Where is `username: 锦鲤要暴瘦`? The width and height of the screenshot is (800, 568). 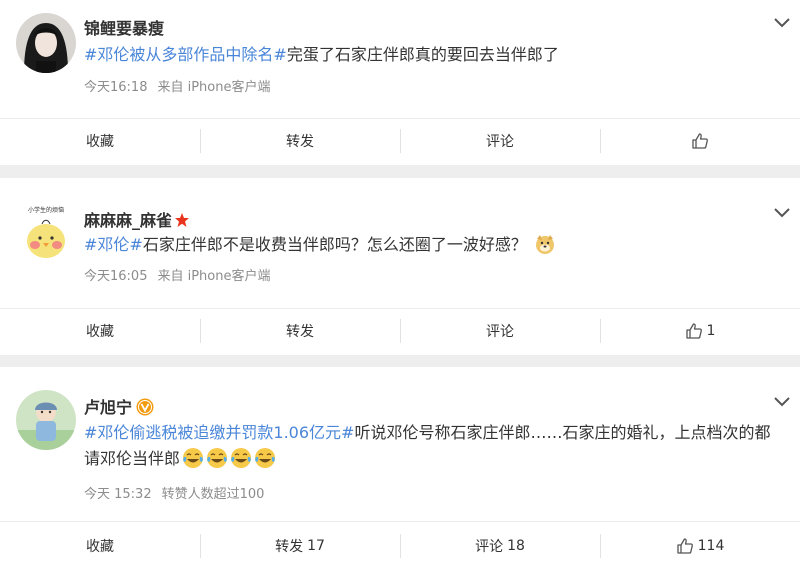 username: 锦鲤要暴瘦 is located at coordinates (124, 27).